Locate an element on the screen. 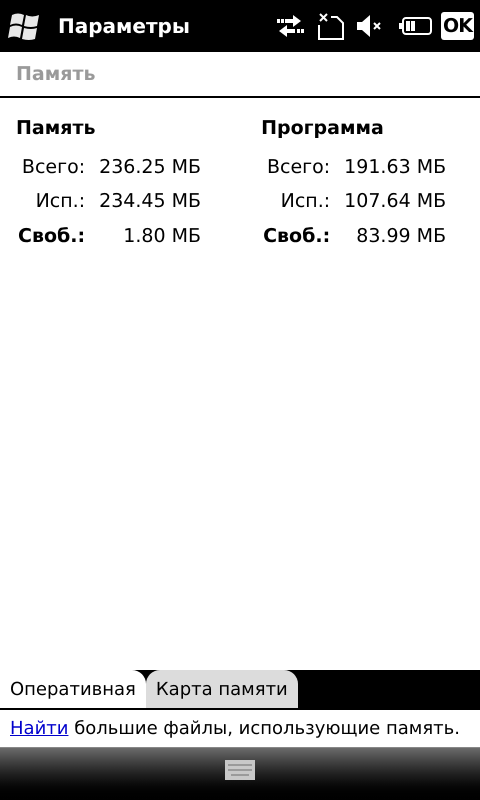  stat-value: 191.63 МБ is located at coordinates (395, 167).